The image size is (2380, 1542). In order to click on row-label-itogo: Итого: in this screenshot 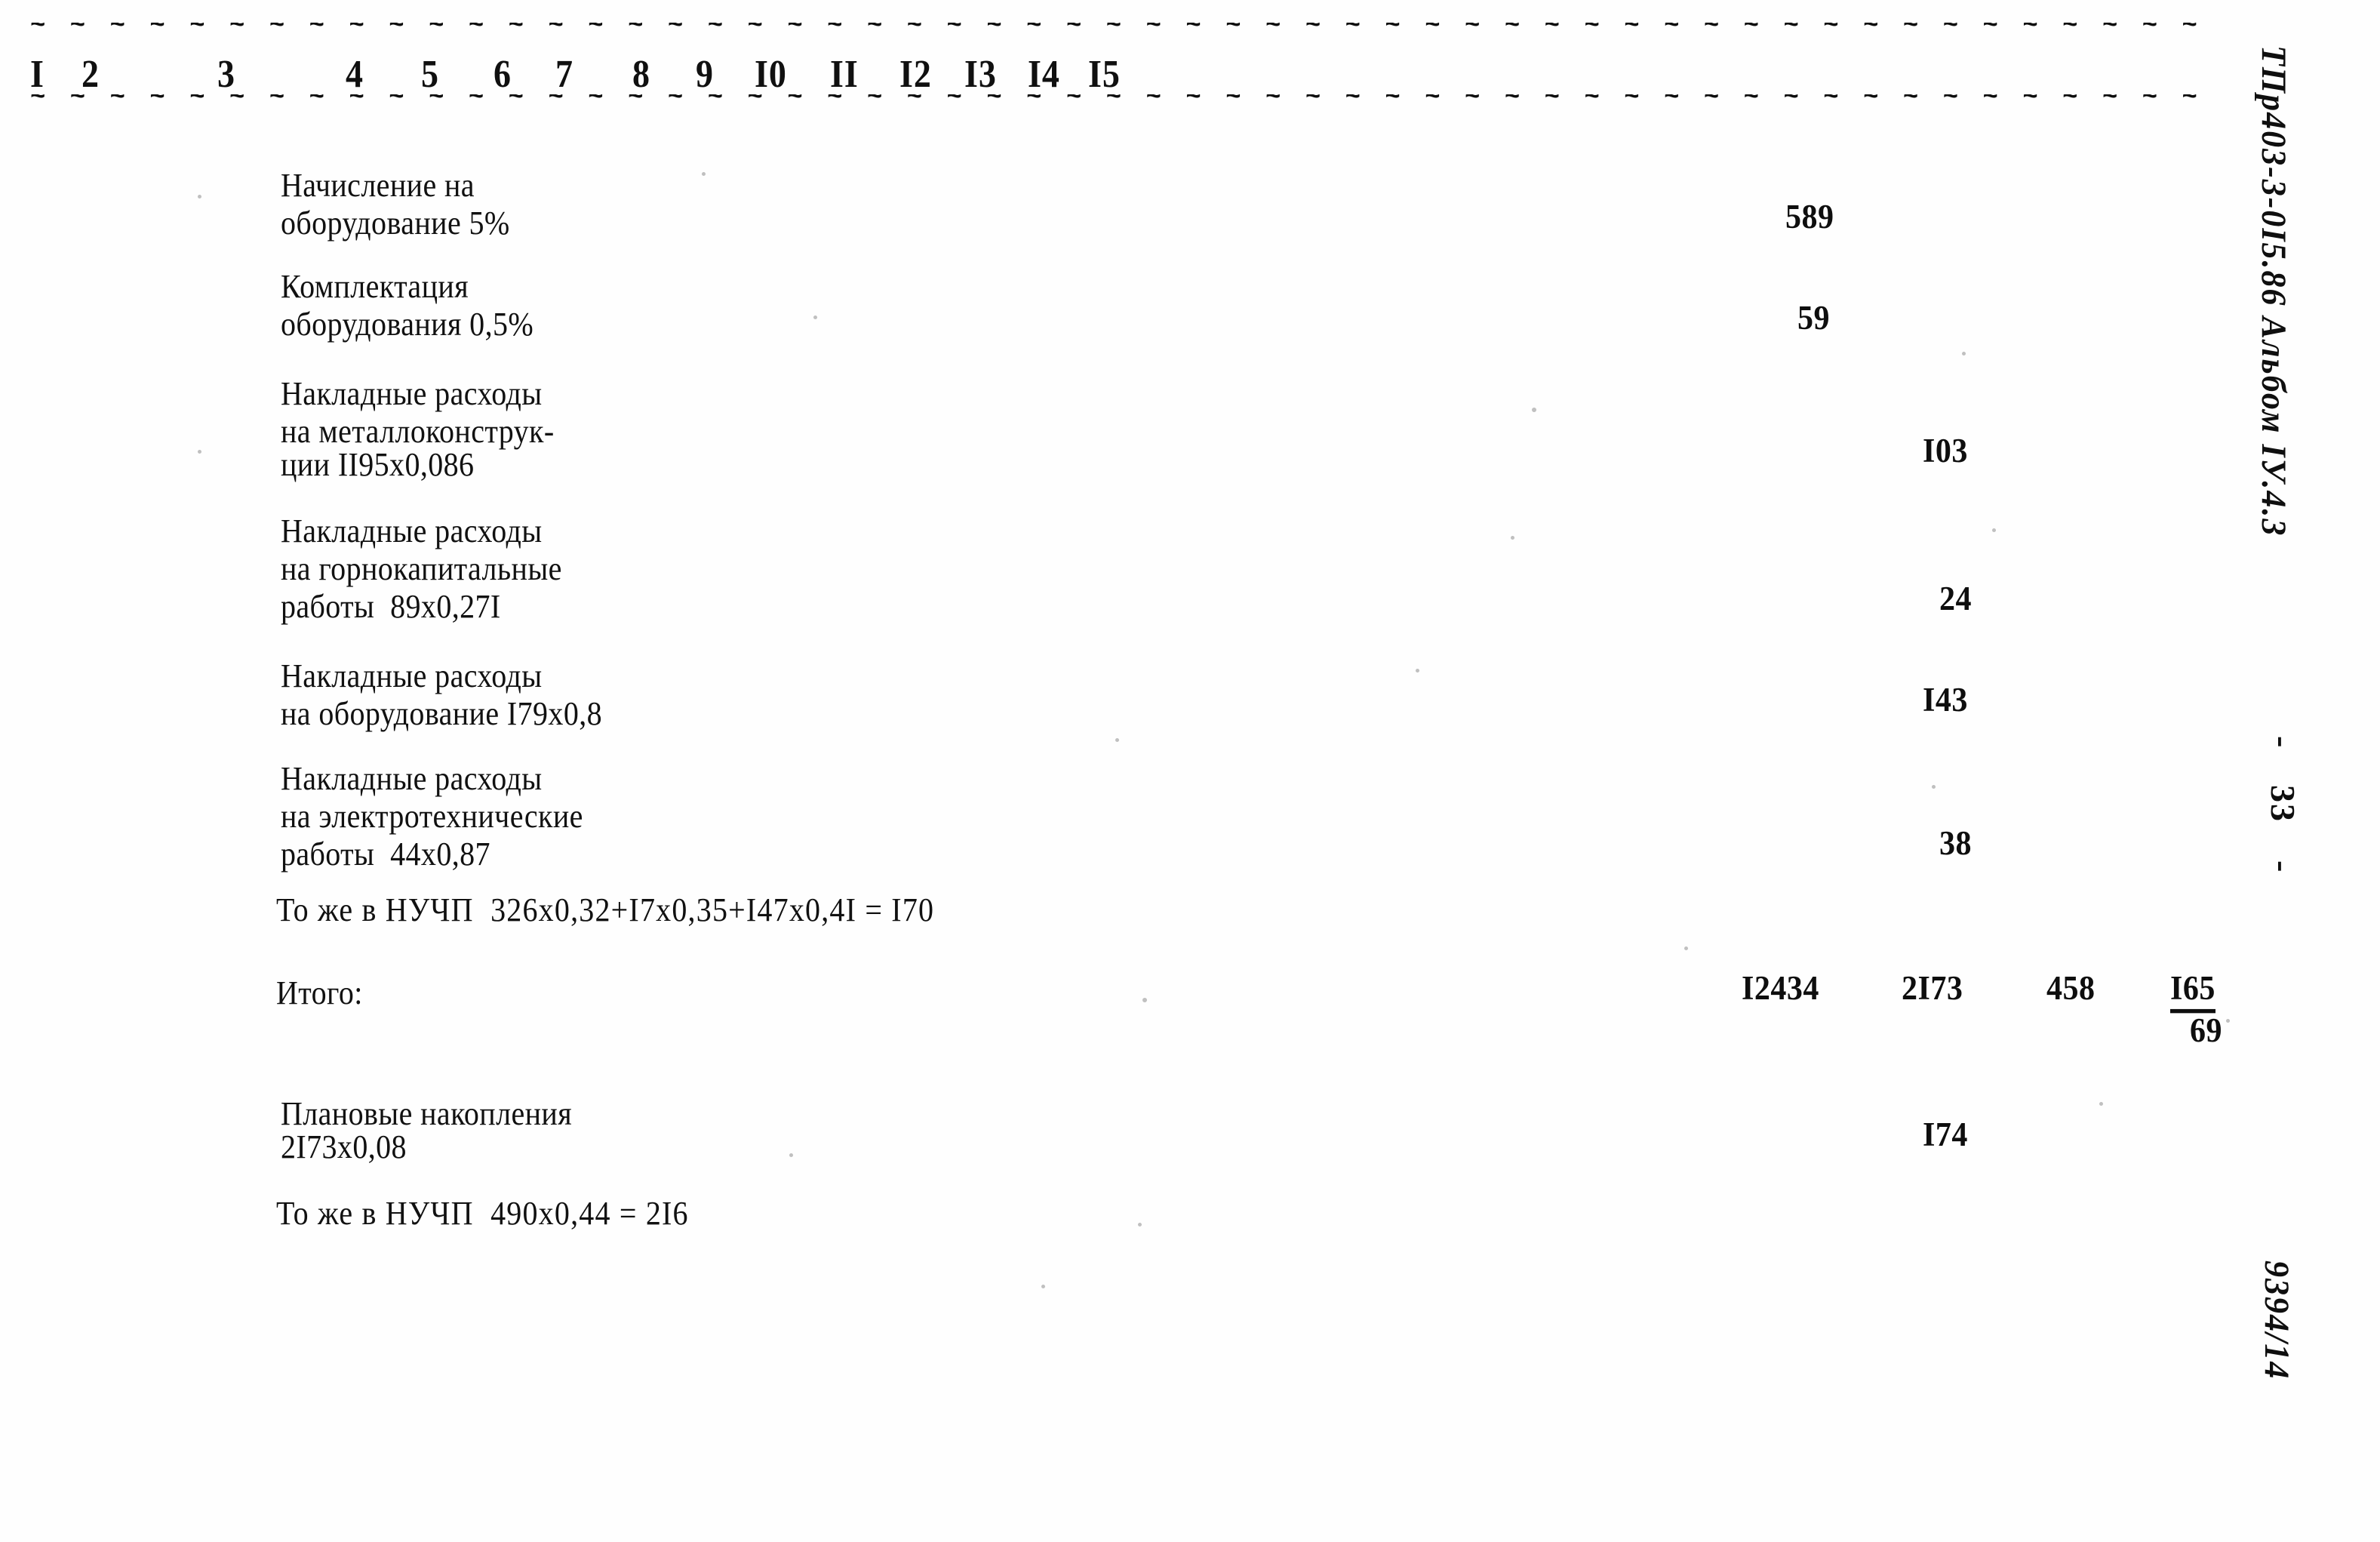, I will do `click(319, 992)`.